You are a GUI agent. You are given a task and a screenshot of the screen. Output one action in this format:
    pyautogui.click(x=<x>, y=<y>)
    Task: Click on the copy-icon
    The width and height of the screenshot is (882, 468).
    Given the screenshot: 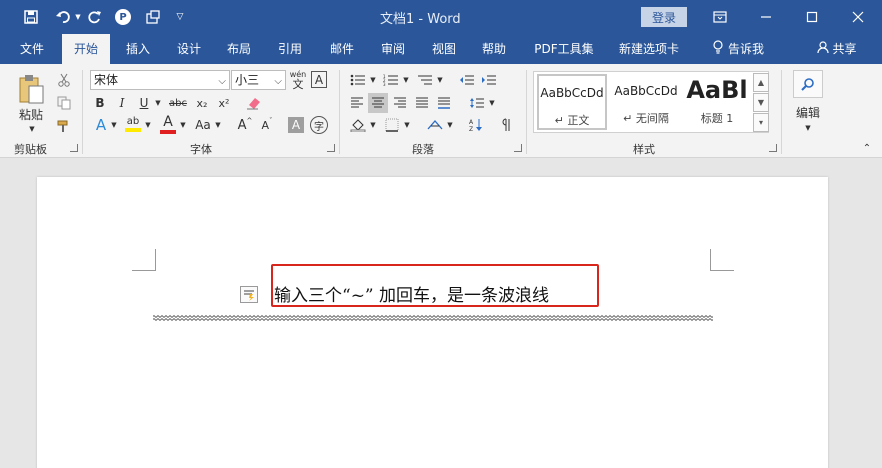 What is the action you would take?
    pyautogui.click(x=64, y=103)
    